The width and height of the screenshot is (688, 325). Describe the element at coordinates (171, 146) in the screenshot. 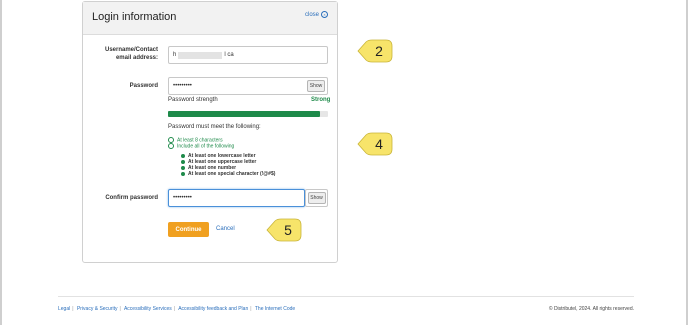

I see `check-circle-icon` at that location.